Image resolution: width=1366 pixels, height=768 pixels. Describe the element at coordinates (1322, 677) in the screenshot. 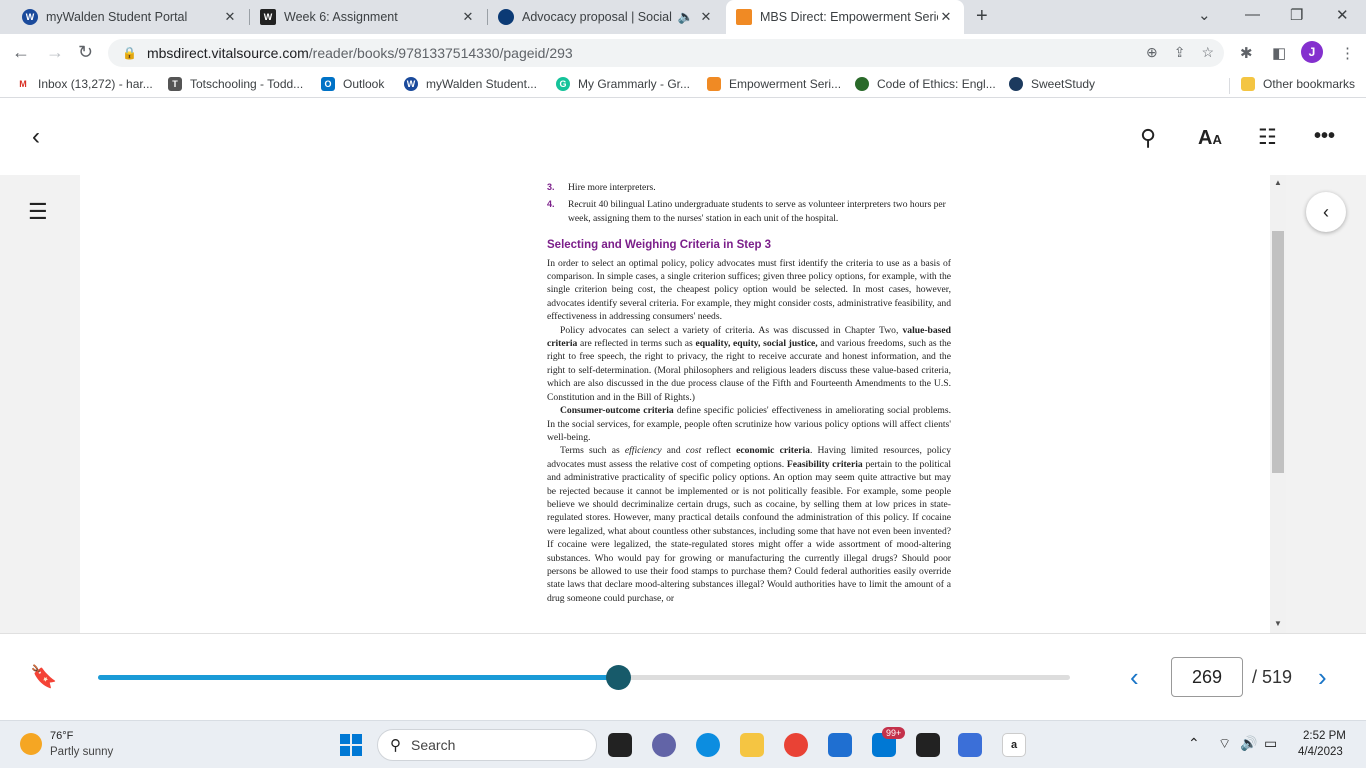

I see `next-page-icon: ›` at that location.